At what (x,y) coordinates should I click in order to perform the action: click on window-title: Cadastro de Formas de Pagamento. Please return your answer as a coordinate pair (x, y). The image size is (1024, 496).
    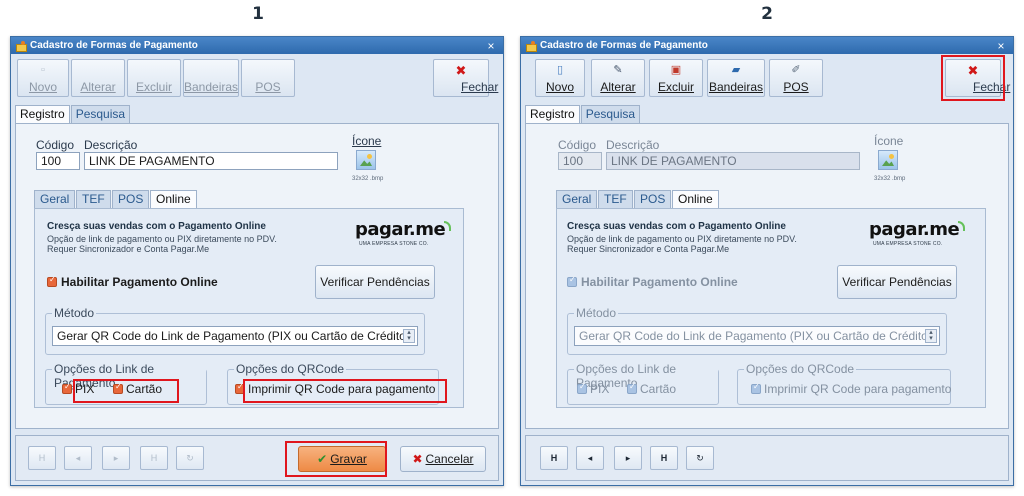
    Looking at the image, I should click on (114, 45).